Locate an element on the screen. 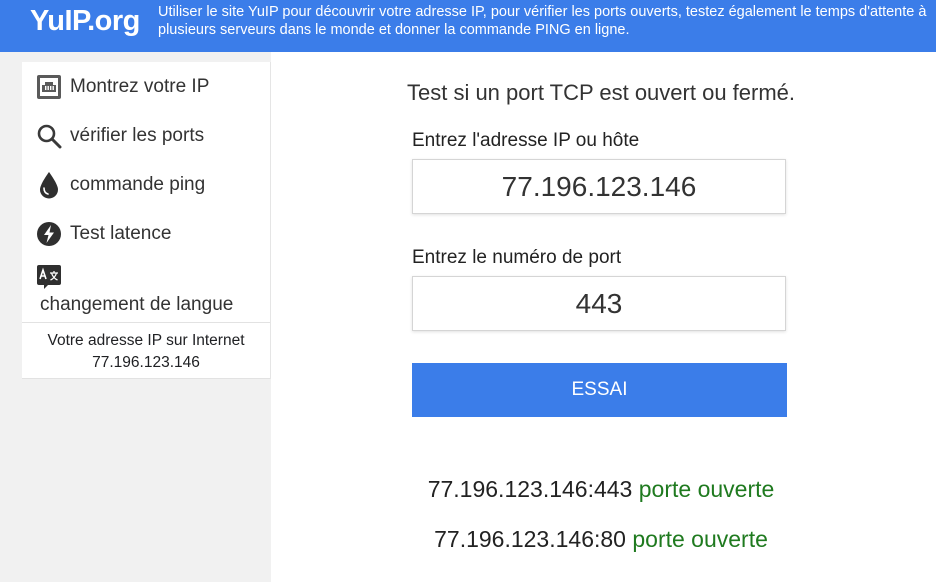 This screenshot has height=582, width=936. sidebar-item-label: Test latence is located at coordinates (121, 233).